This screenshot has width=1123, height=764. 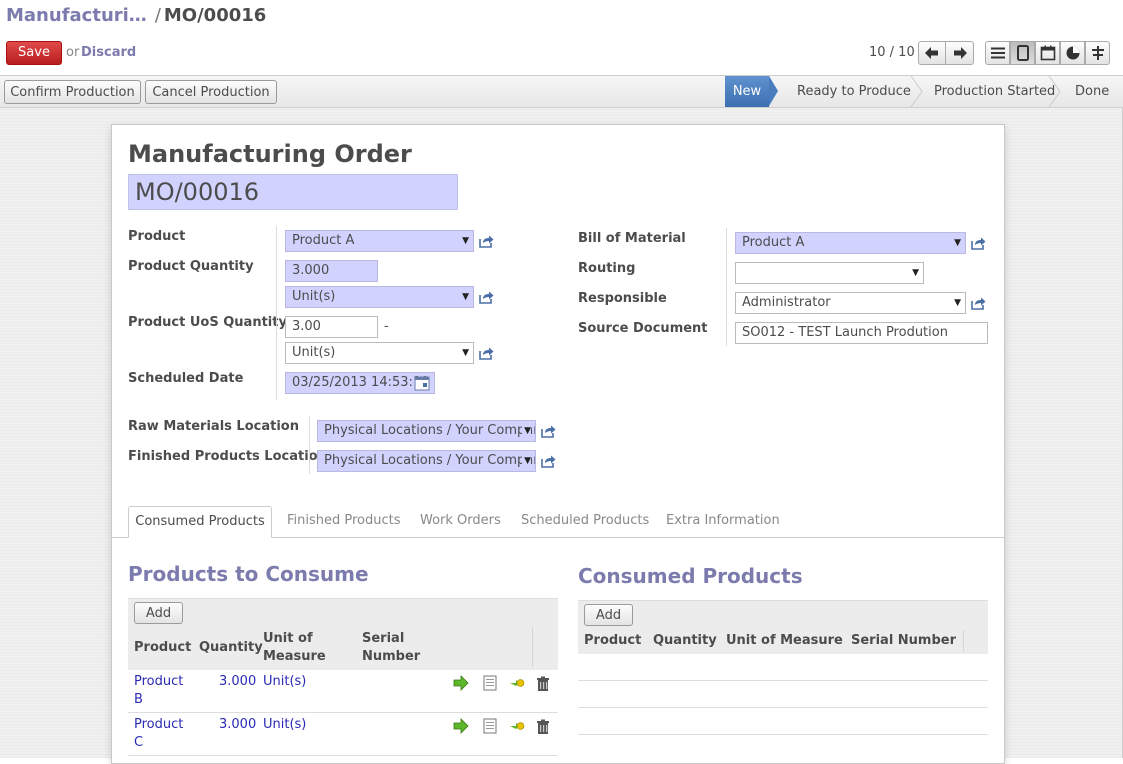 I want to click on row-uom: Unit(s), so click(x=285, y=681).